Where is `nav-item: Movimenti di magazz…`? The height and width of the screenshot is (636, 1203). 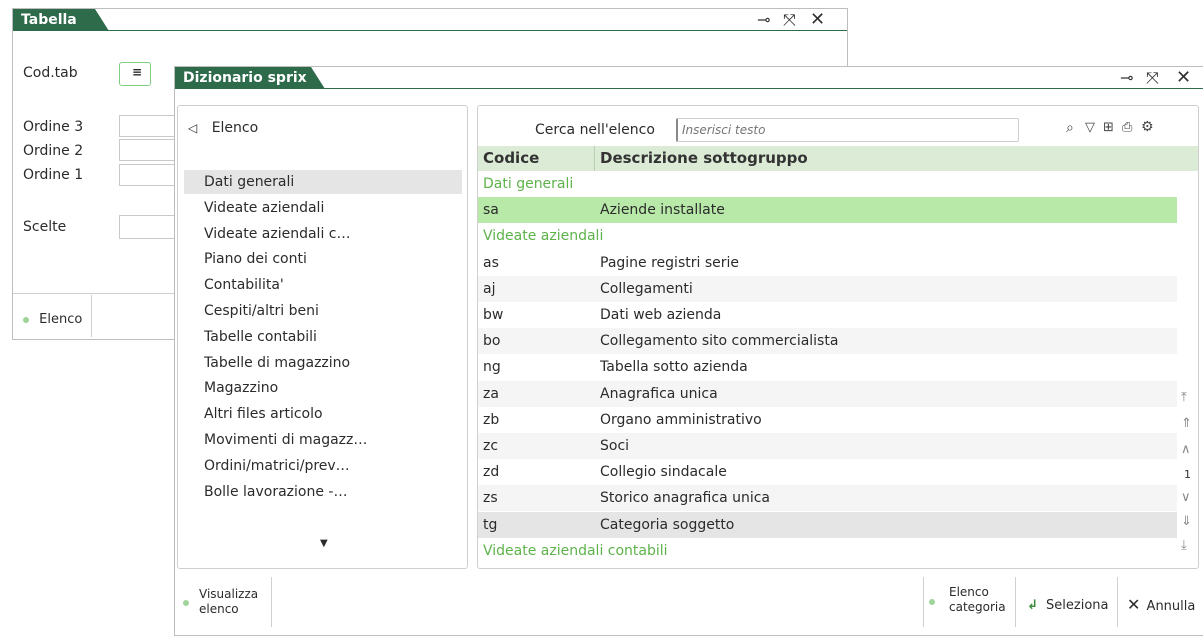
nav-item: Movimenti di magazz… is located at coordinates (323, 440).